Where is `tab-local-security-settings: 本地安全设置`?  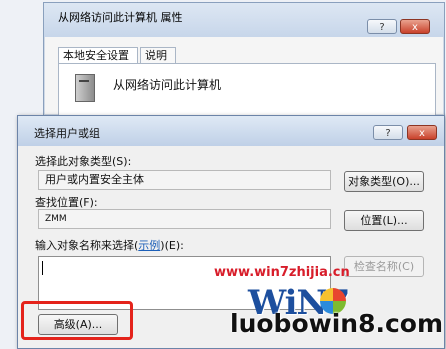
tab-local-security-settings: 本地安全设置 is located at coordinates (98, 55).